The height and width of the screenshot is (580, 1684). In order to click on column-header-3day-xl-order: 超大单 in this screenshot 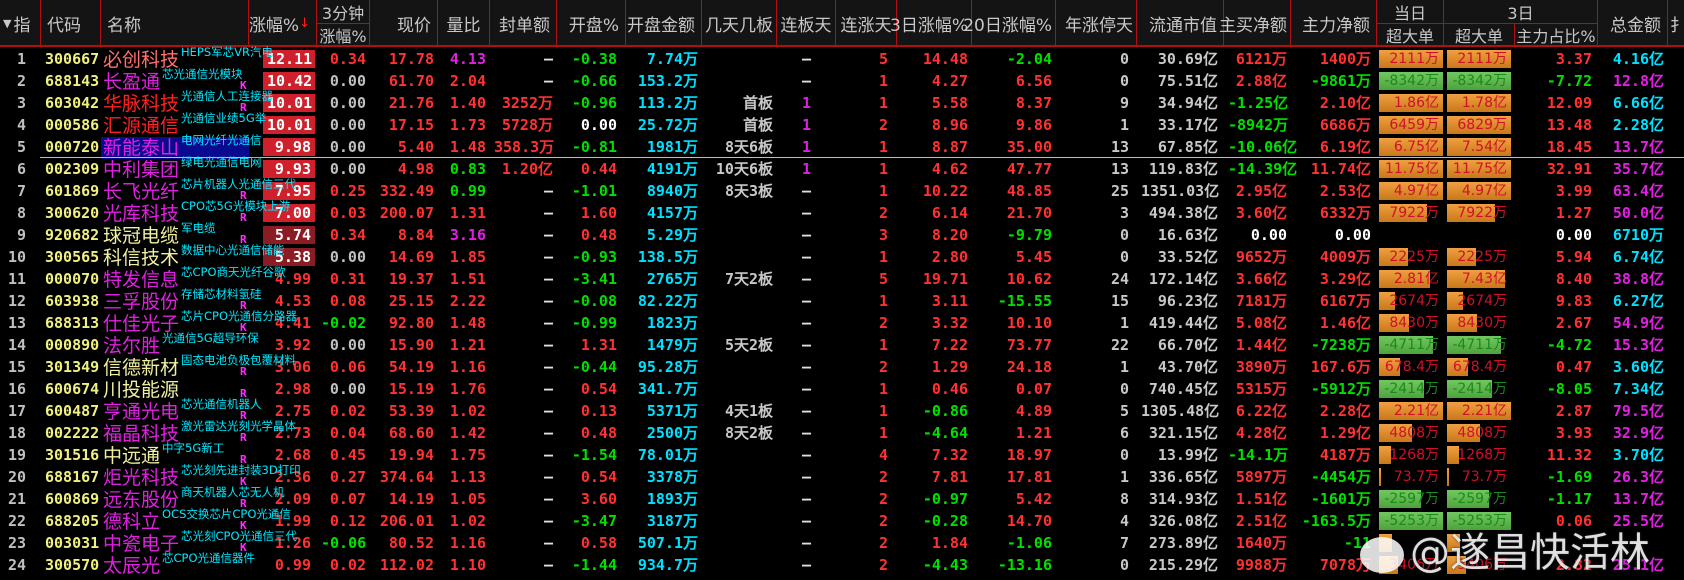, I will do `click(1479, 34)`.